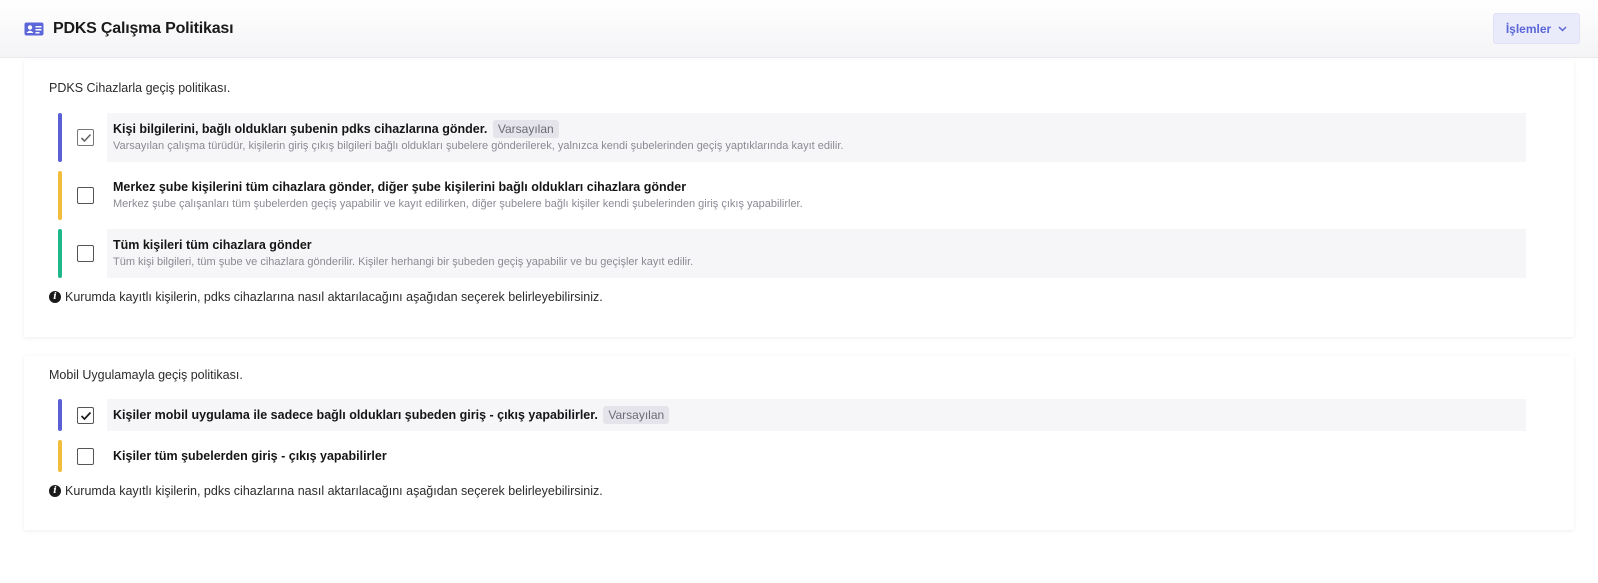  What do you see at coordinates (1528, 28) in the screenshot?
I see `actions-button-label: İşlemler` at bounding box center [1528, 28].